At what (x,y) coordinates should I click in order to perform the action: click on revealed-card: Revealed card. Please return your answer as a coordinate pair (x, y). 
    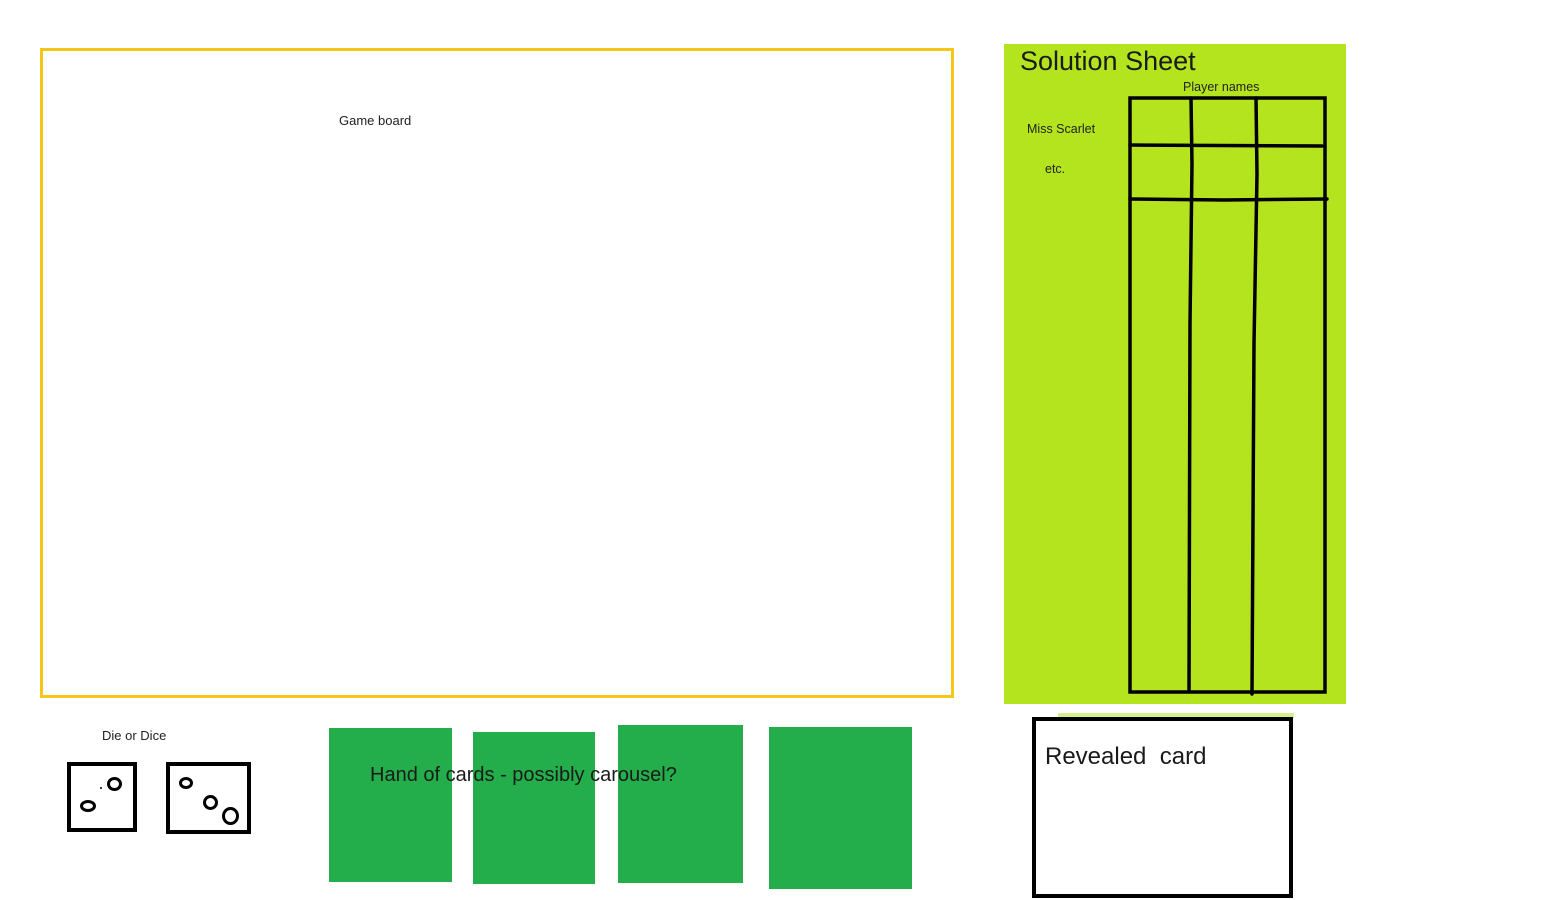
    Looking at the image, I should click on (1162, 807).